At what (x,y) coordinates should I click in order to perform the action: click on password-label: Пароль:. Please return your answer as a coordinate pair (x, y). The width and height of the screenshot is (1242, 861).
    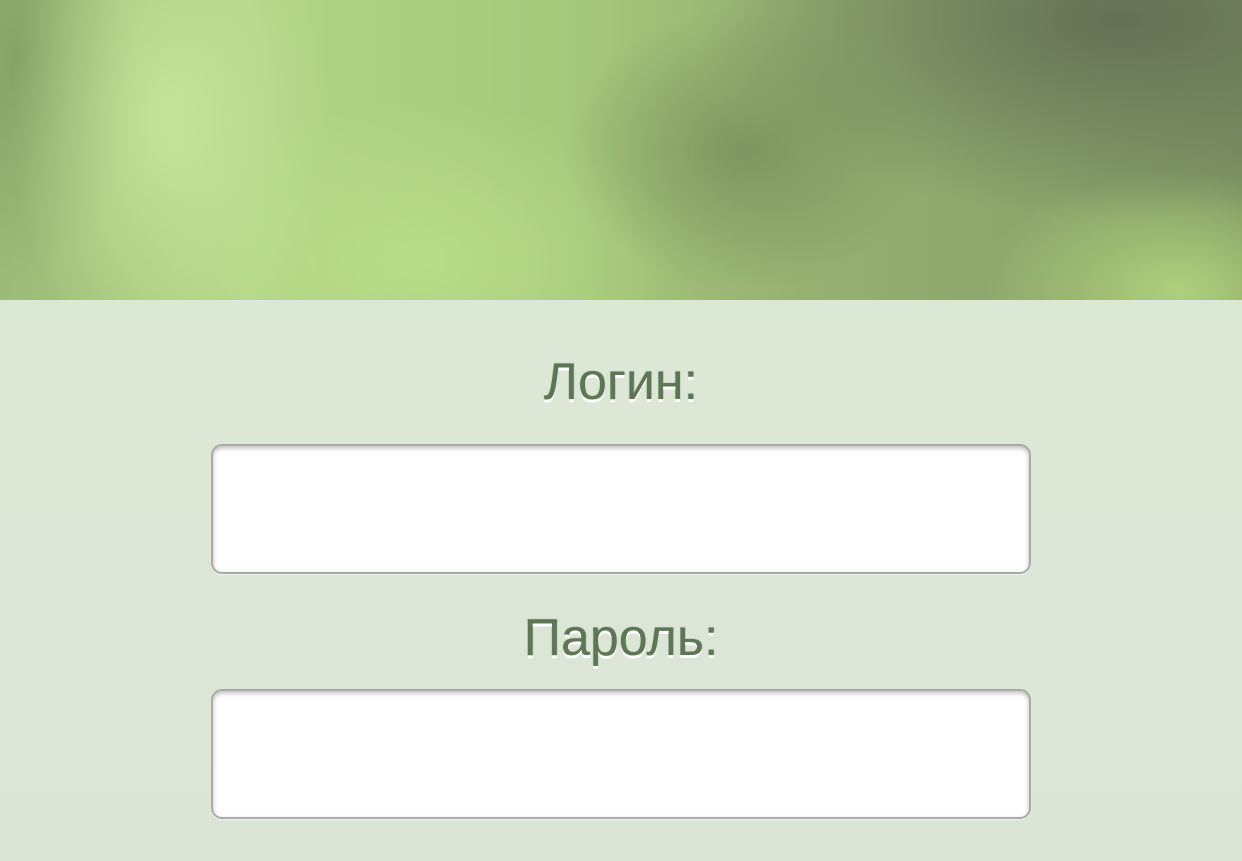
    Looking at the image, I should click on (621, 638).